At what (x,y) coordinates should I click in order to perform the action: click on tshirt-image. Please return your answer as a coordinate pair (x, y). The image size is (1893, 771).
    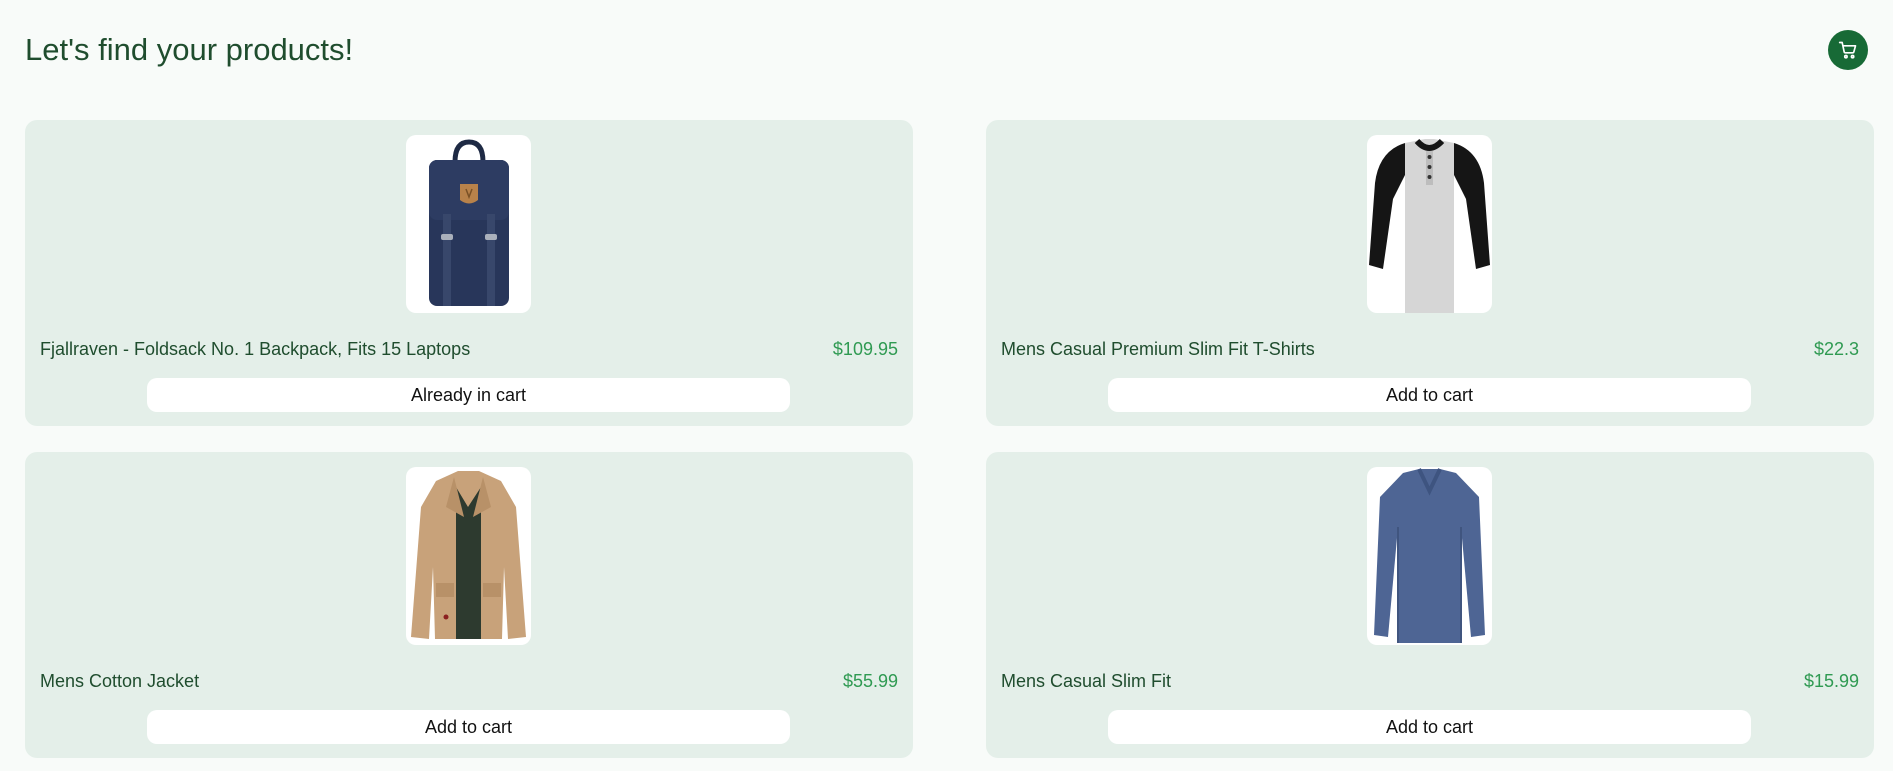
    Looking at the image, I should click on (1429, 225).